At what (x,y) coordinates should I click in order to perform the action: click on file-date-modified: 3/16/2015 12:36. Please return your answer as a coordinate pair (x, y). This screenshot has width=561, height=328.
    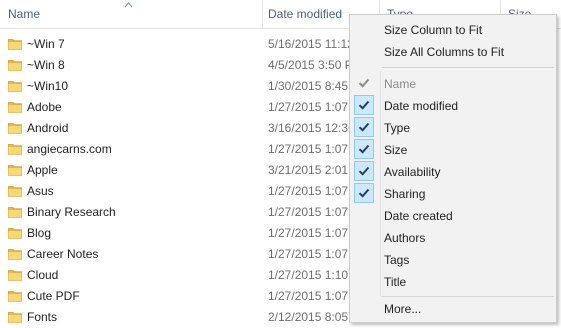
    Looking at the image, I should click on (311, 128).